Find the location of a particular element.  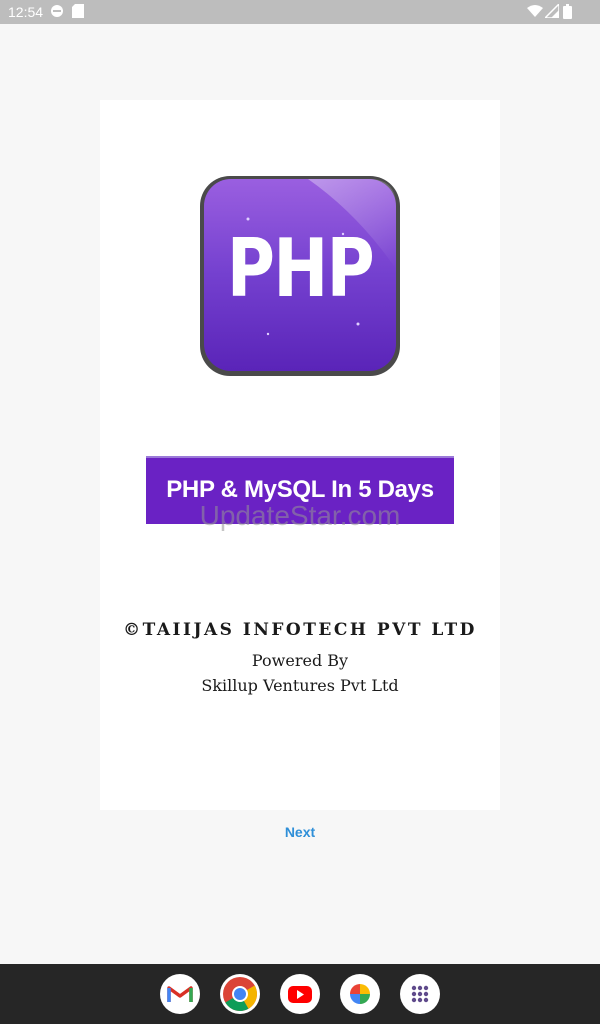

company-name: Skillup Ventures Pvt Ltd is located at coordinates (300, 685).